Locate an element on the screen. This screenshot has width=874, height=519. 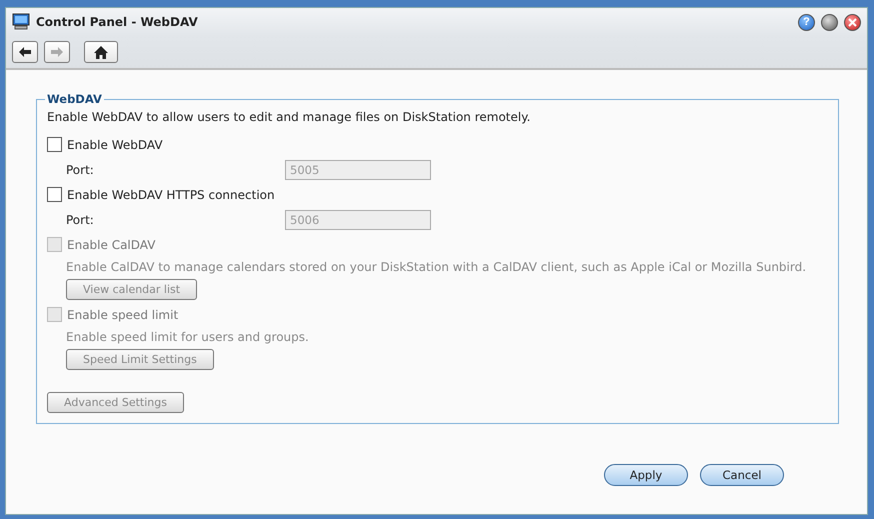
minimize-button is located at coordinates (829, 22).